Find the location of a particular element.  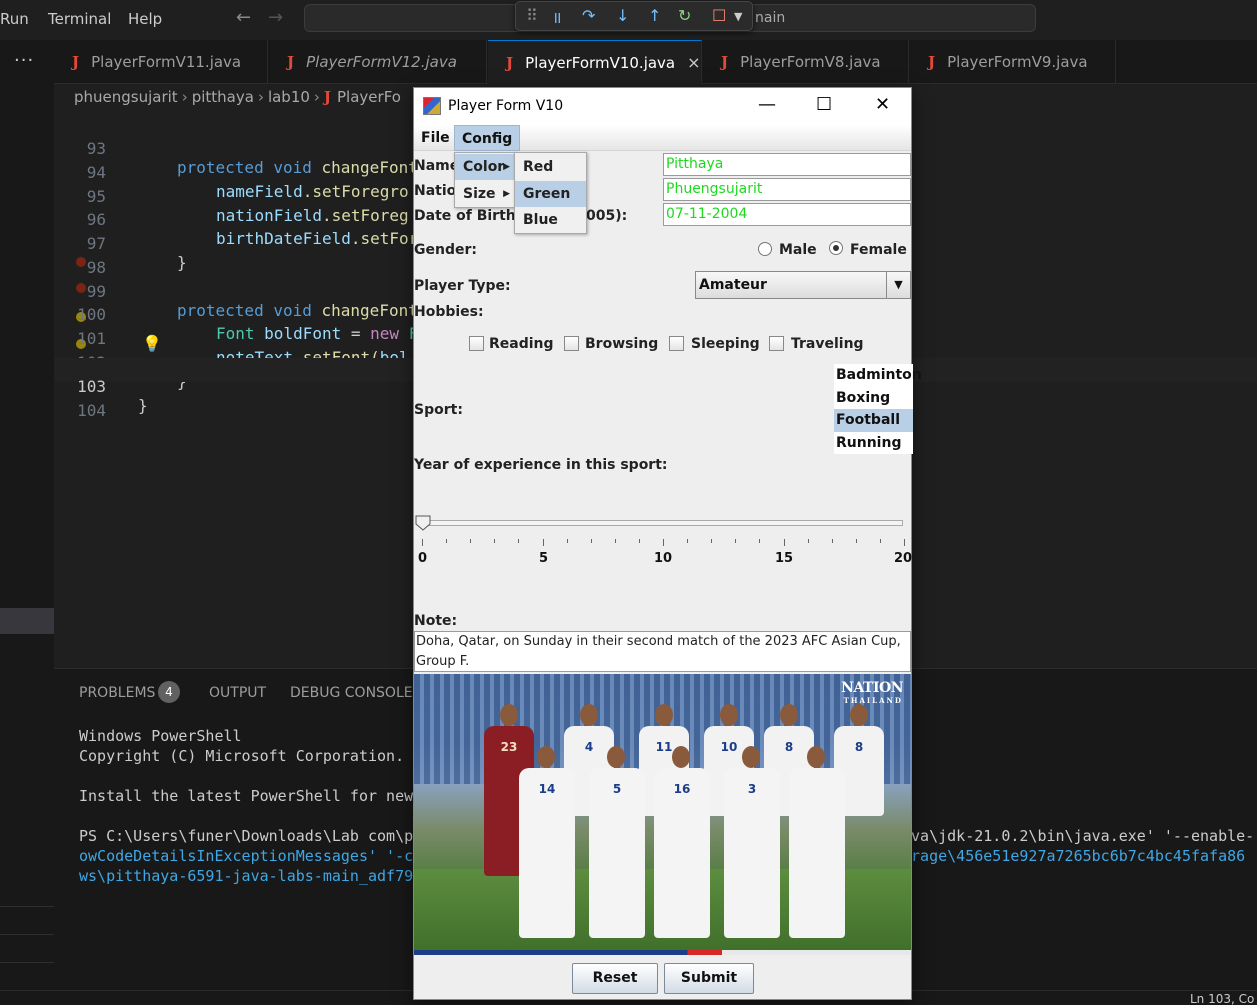

name-field: Pitthaya is located at coordinates (787, 164).